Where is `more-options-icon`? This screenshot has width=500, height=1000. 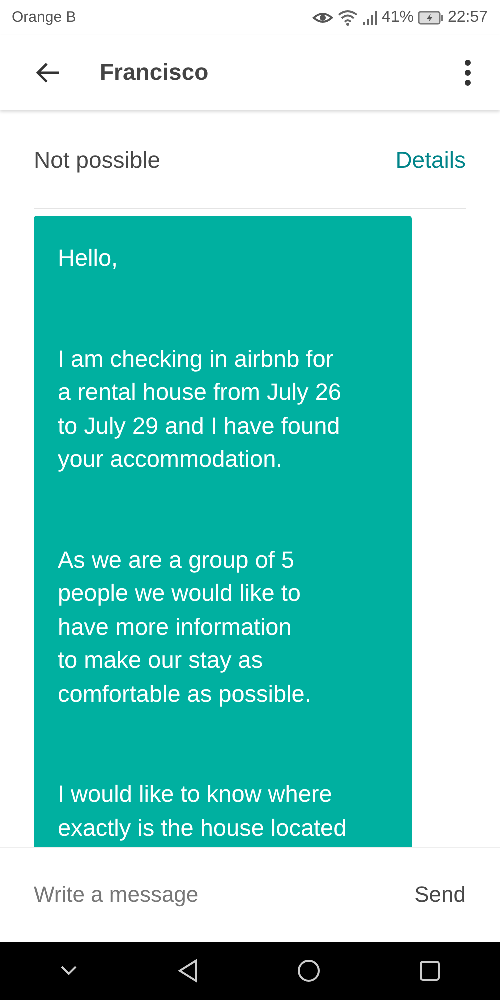 more-options-icon is located at coordinates (468, 73).